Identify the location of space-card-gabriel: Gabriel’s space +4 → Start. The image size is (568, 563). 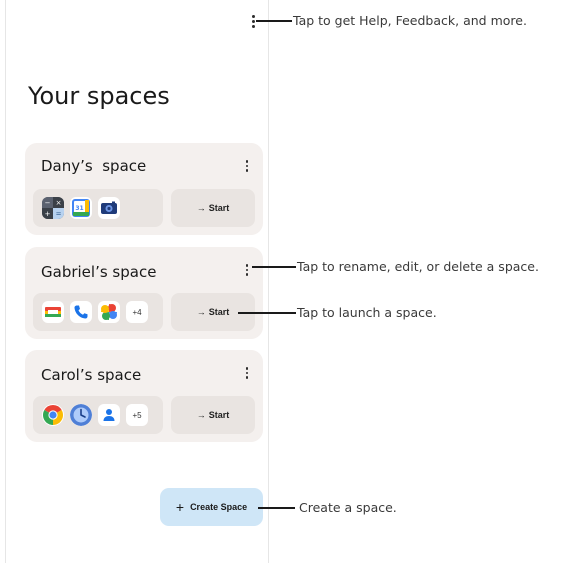
(144, 293).